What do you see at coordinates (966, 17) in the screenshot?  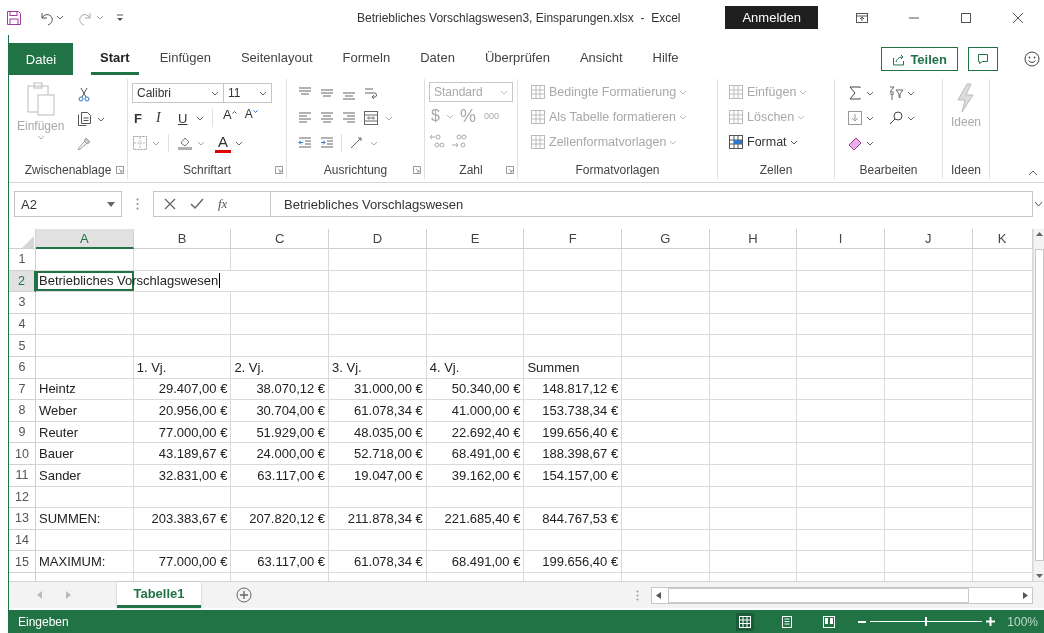 I see `maximize-icon` at bounding box center [966, 17].